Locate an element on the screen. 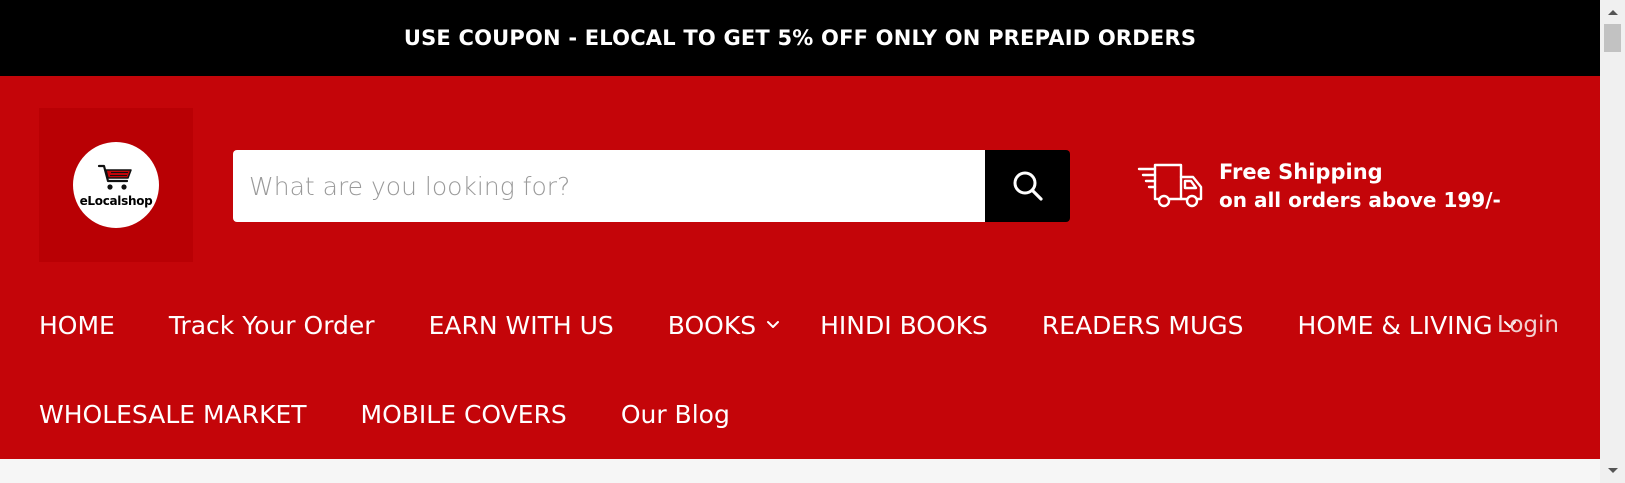 The height and width of the screenshot is (483, 1625). nav-item-label: HOME is located at coordinates (77, 325).